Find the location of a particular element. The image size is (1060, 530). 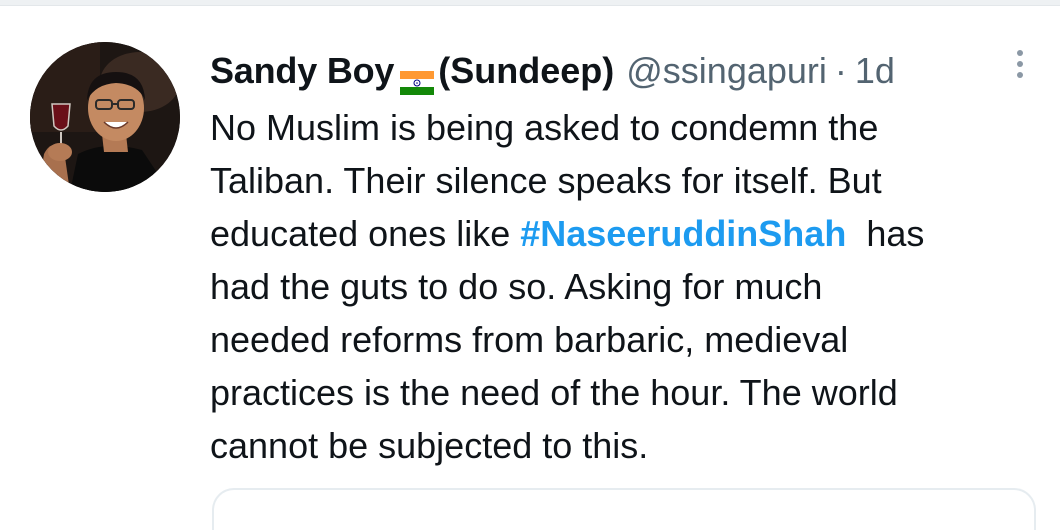

quoted-card-edge is located at coordinates (624, 509).